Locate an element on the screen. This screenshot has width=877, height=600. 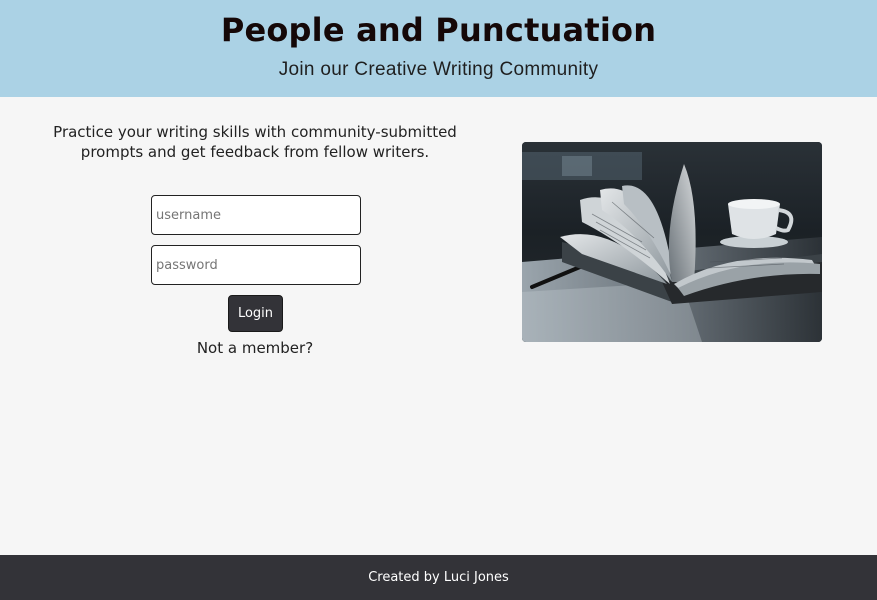
password-input is located at coordinates (256, 265).